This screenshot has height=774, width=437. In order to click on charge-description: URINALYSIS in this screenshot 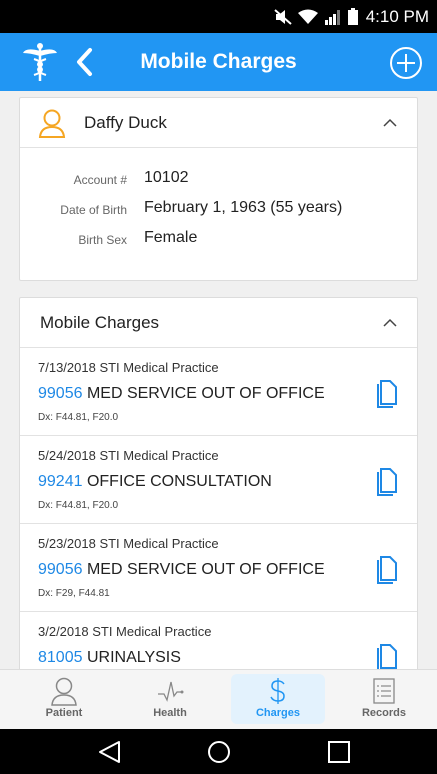, I will do `click(133, 657)`.